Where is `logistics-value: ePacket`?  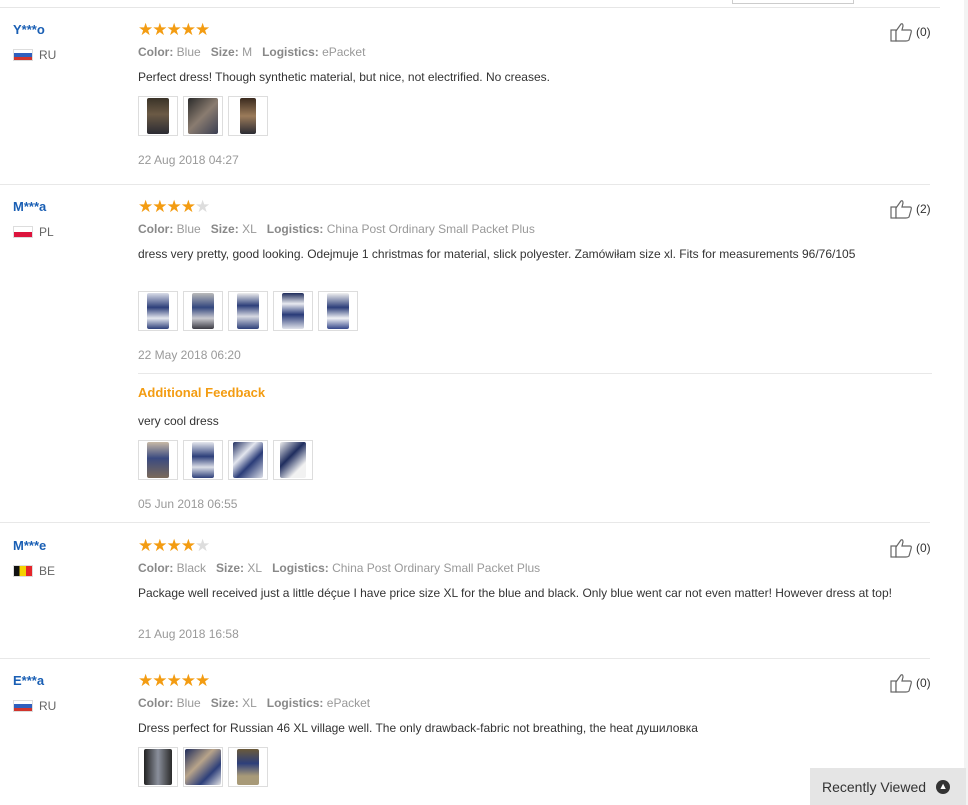 logistics-value: ePacket is located at coordinates (344, 52).